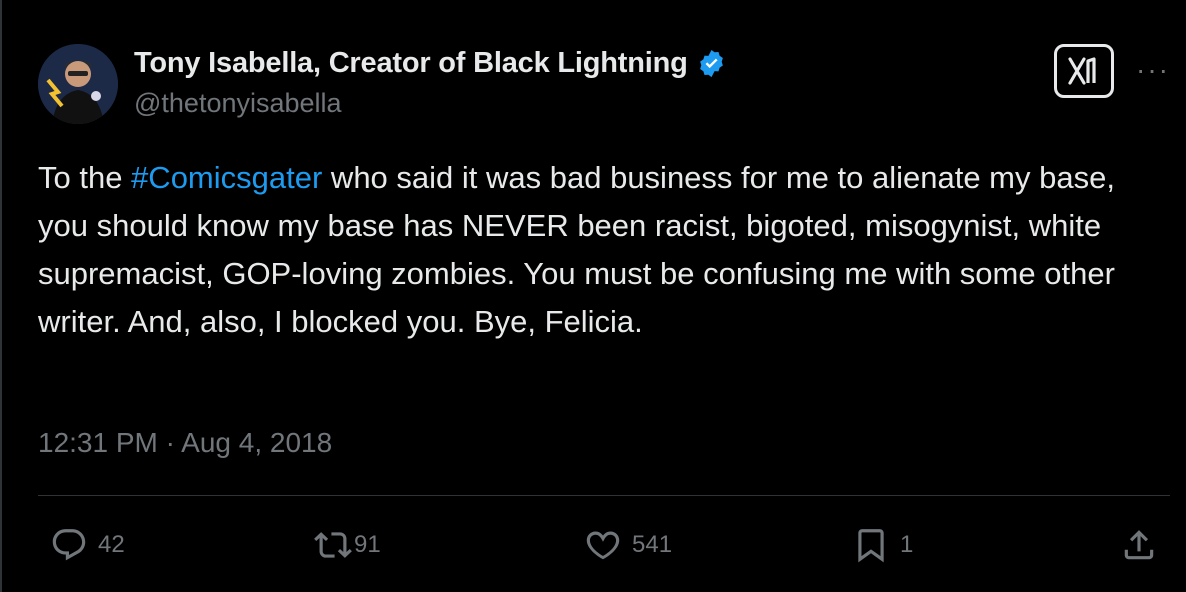  I want to click on bookmark-button: 1, so click(882, 545).